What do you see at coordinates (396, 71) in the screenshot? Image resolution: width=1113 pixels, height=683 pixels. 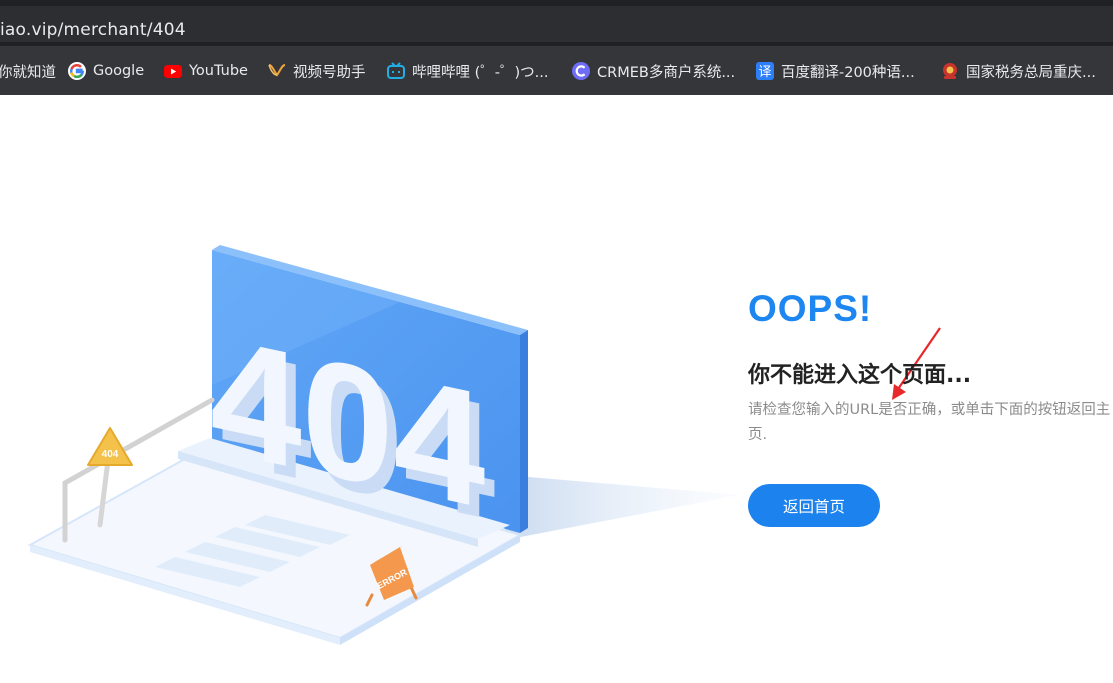 I see `bilibili-icon` at bounding box center [396, 71].